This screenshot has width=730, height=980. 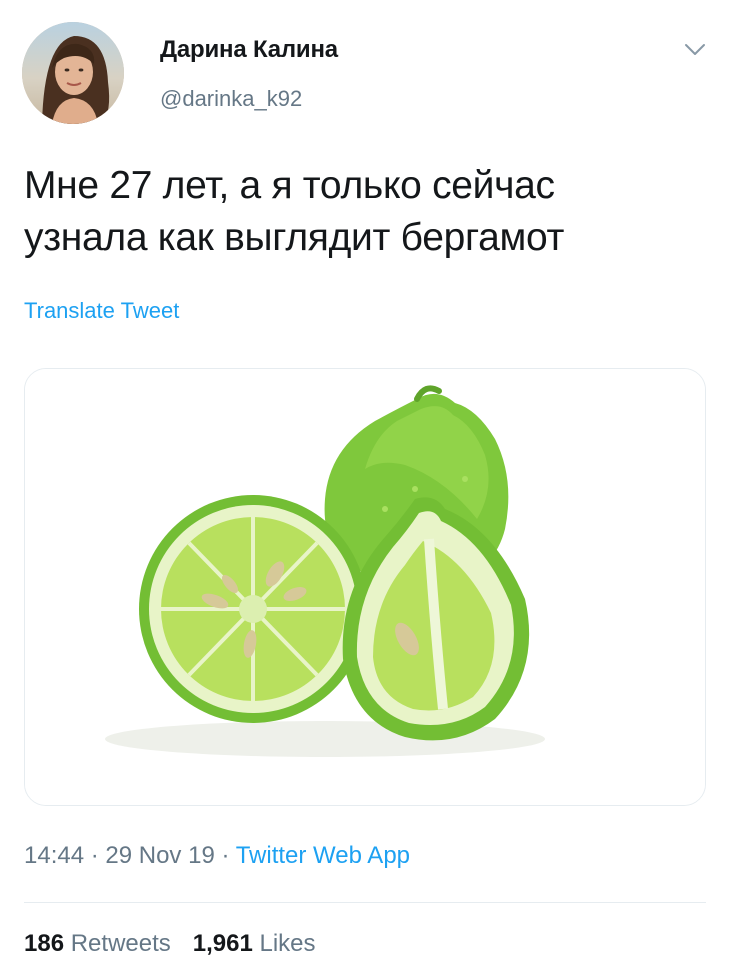 I want to click on retweets-count: 186, so click(x=44, y=943).